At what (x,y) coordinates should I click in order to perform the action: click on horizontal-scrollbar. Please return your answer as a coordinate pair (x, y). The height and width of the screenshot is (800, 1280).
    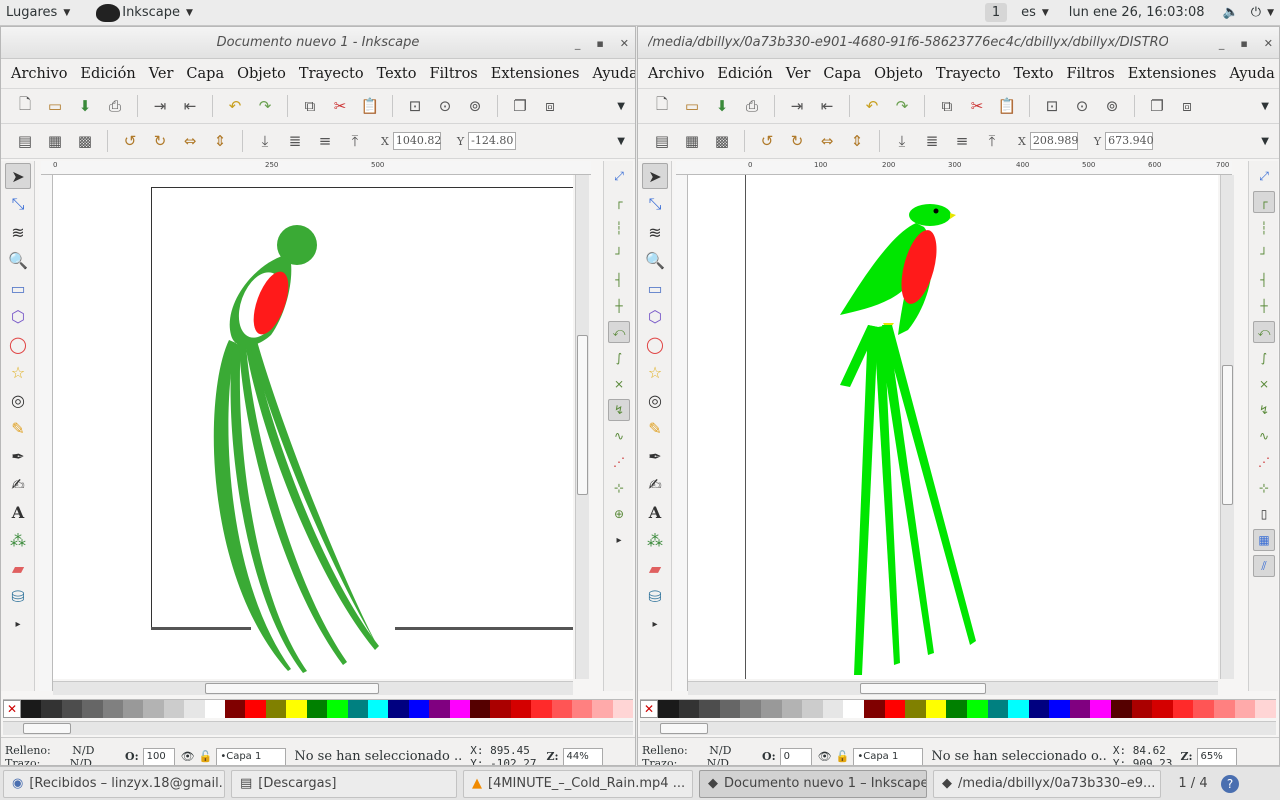
    Looking at the image, I should click on (953, 688).